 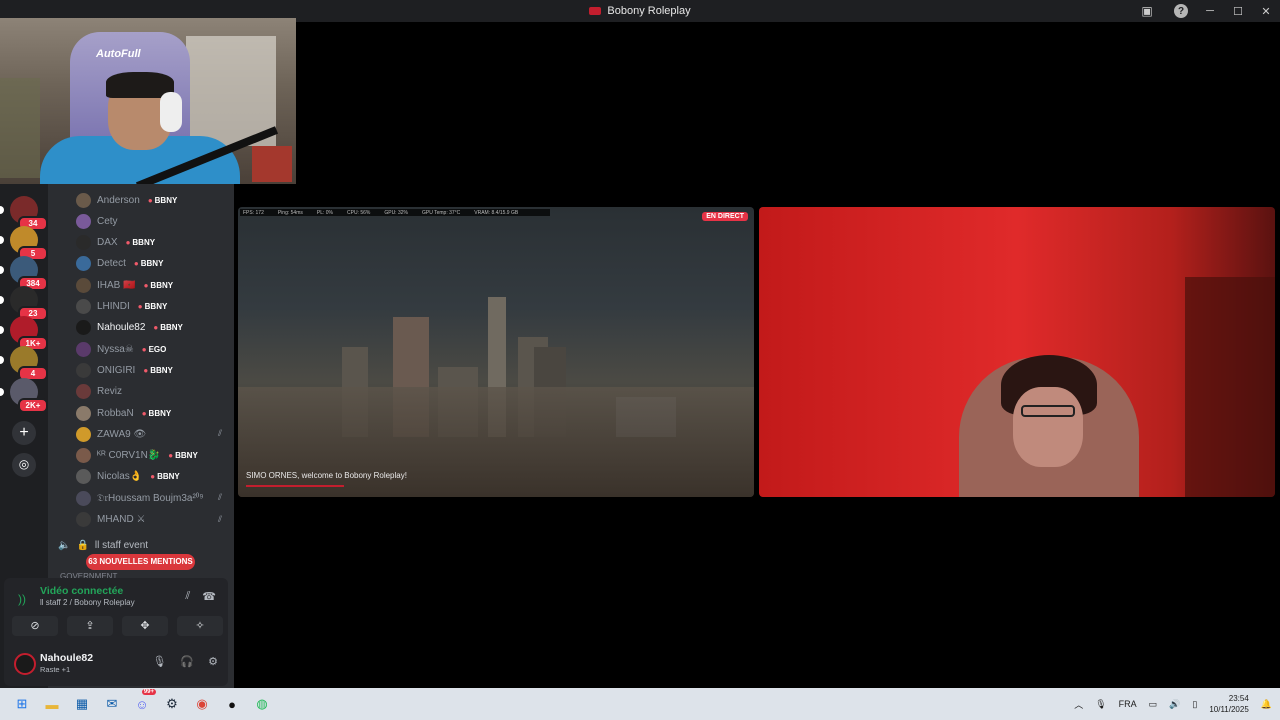 What do you see at coordinates (290, 212) in the screenshot?
I see `hud-stat: Ping: 54ms` at bounding box center [290, 212].